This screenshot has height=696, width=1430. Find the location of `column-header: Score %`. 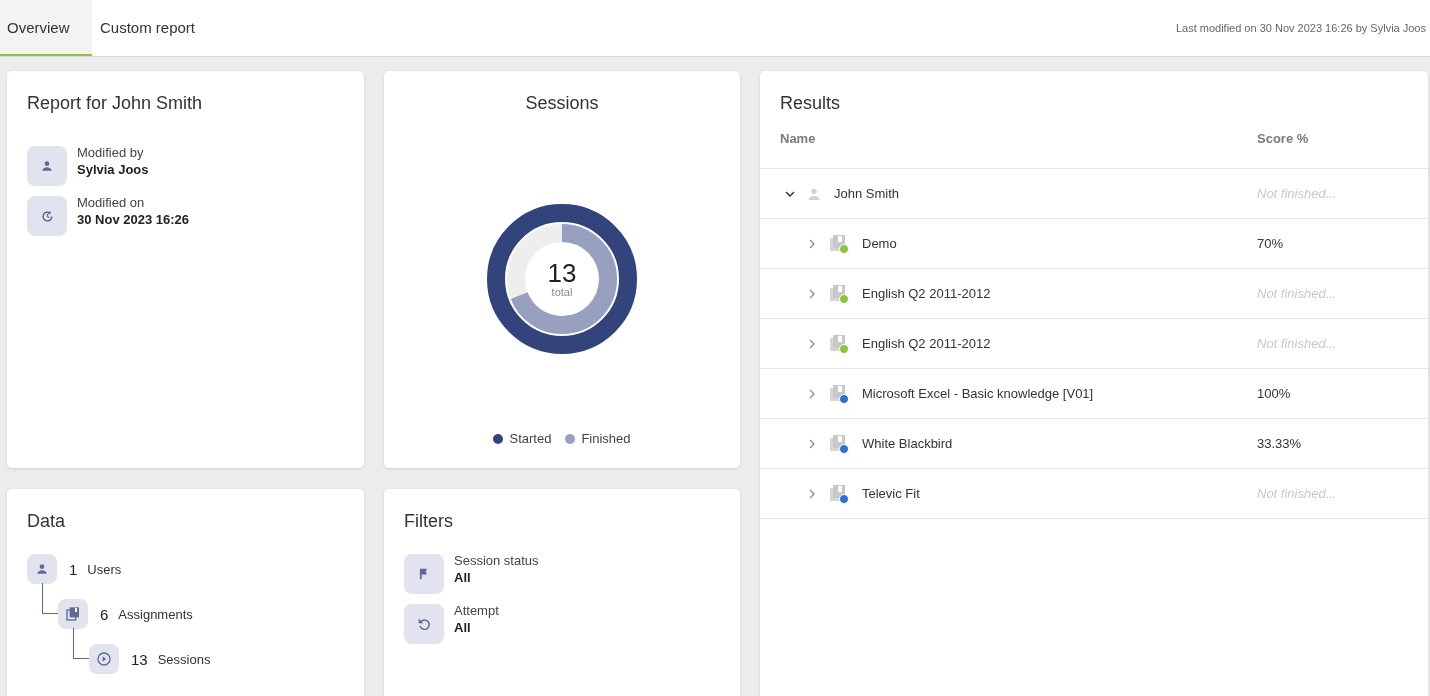

column-header: Score % is located at coordinates (1283, 138).